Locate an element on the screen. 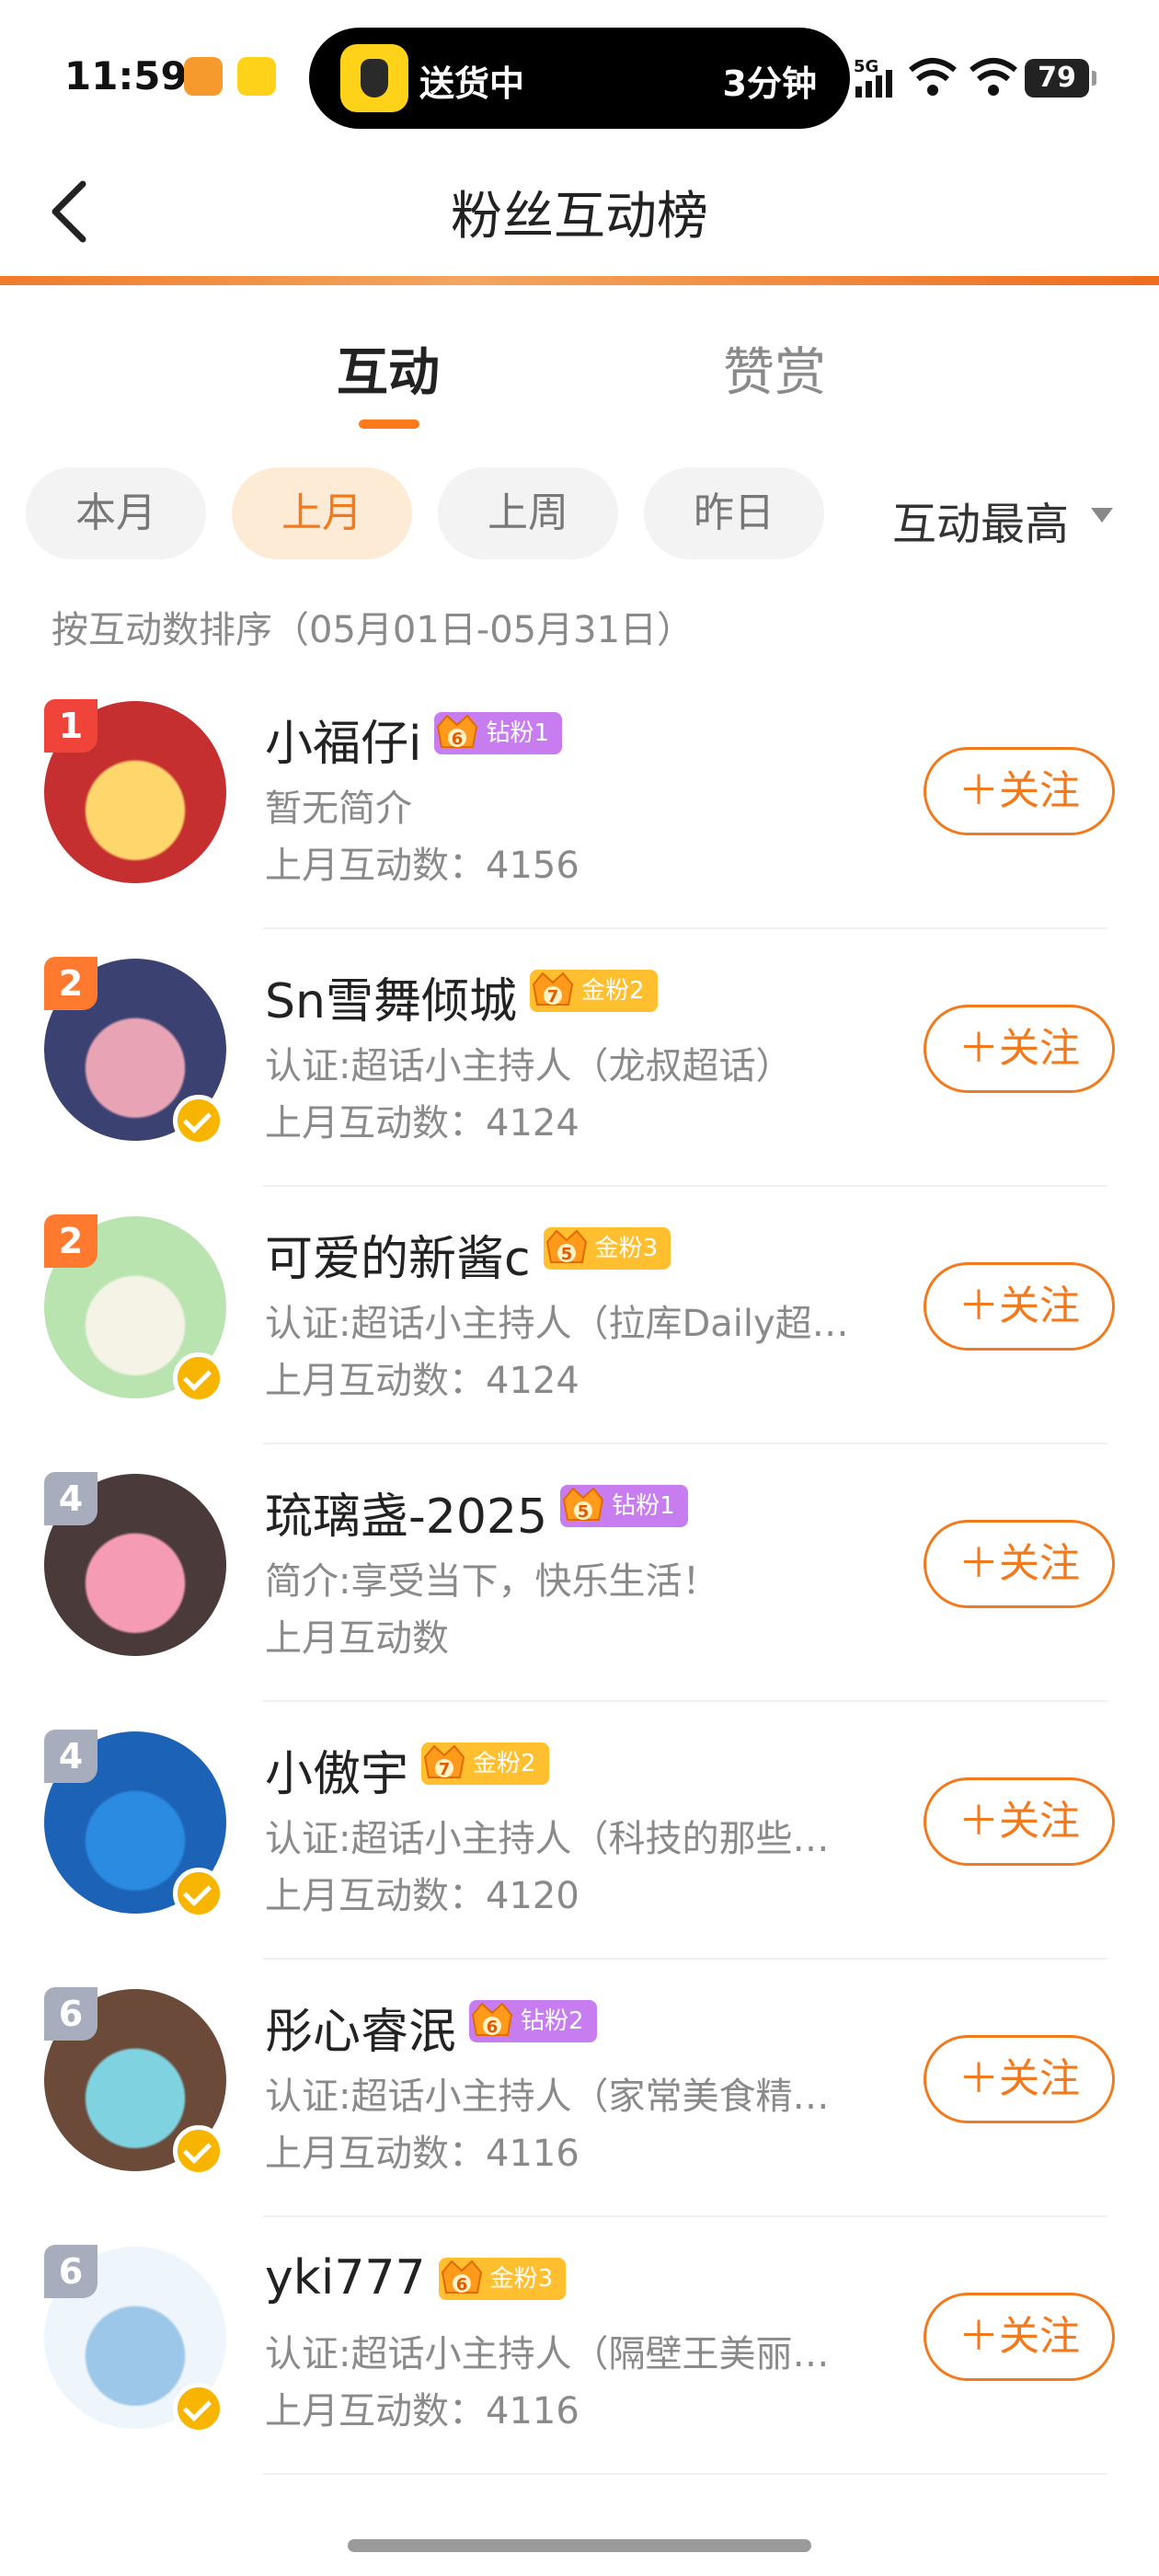 This screenshot has height=2576, width=1159. interaction-count: 上月互动数：4156 is located at coordinates (422, 866).